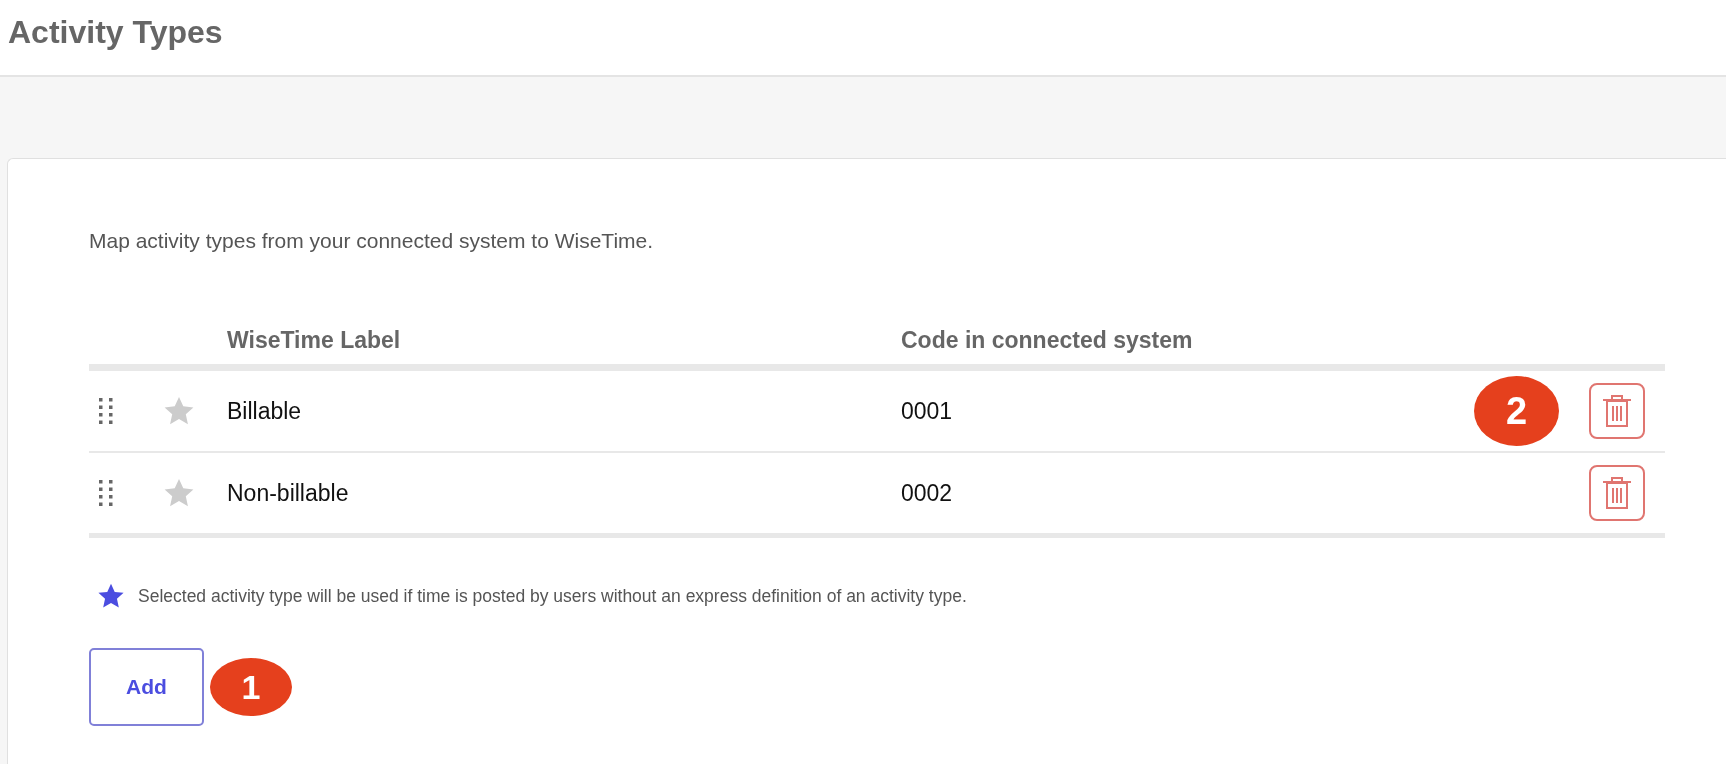 Image resolution: width=1726 pixels, height=764 pixels. Describe the element at coordinates (552, 596) in the screenshot. I see `footnote-text: Selected activity type will be used if time is posted by users without an express definition of an activity type.` at that location.